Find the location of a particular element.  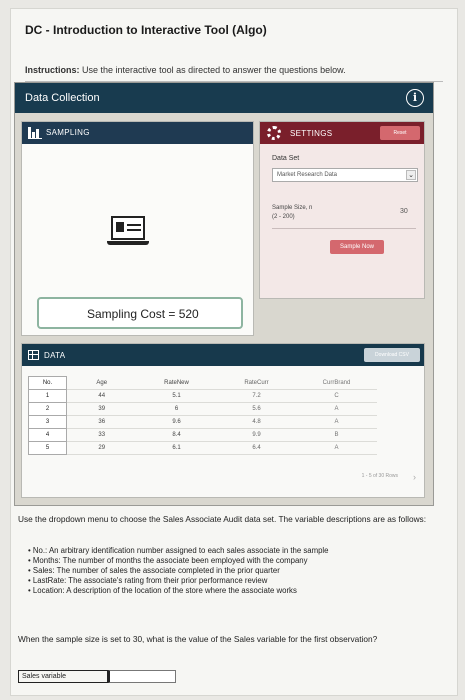

table-cell: 33 is located at coordinates (101, 435).